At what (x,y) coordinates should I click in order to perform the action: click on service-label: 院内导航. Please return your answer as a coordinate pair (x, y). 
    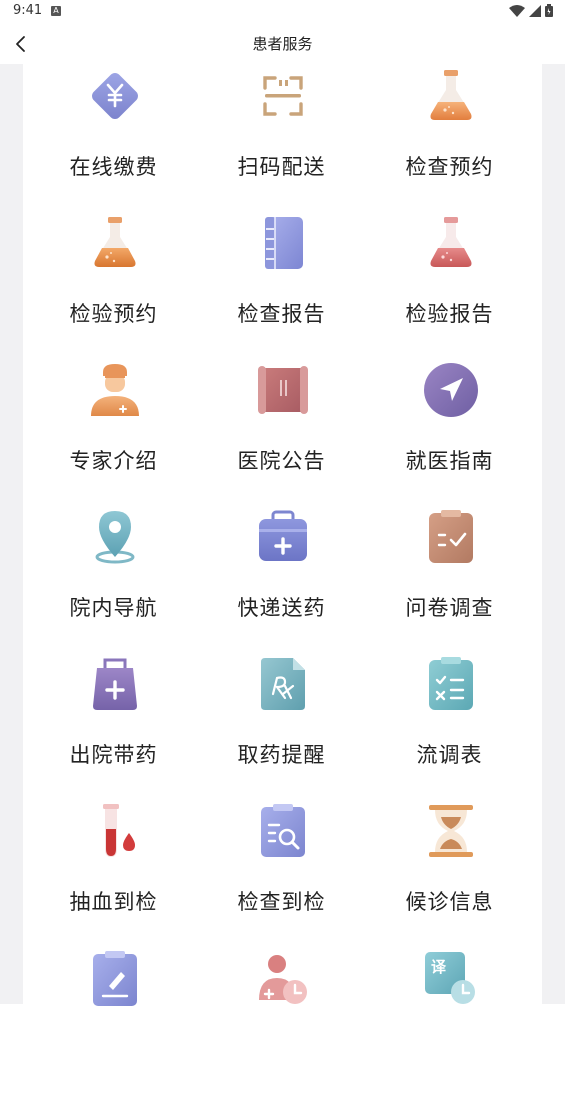
    Looking at the image, I should click on (113, 608).